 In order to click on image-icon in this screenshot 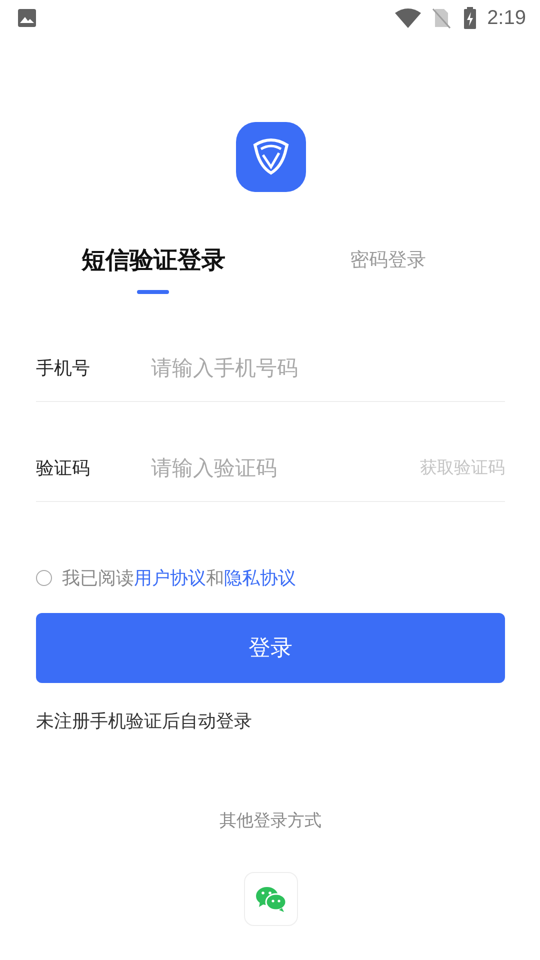, I will do `click(27, 18)`.